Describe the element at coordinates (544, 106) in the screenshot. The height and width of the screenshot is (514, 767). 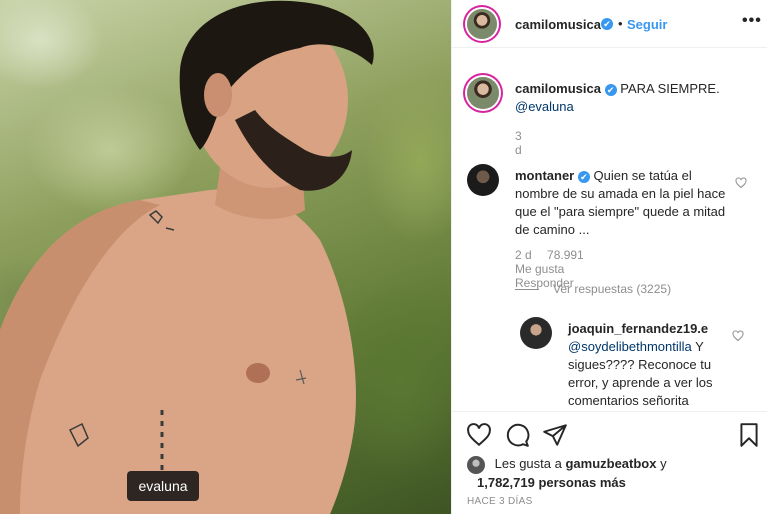
I see `caption-mention: @evaluna` at that location.